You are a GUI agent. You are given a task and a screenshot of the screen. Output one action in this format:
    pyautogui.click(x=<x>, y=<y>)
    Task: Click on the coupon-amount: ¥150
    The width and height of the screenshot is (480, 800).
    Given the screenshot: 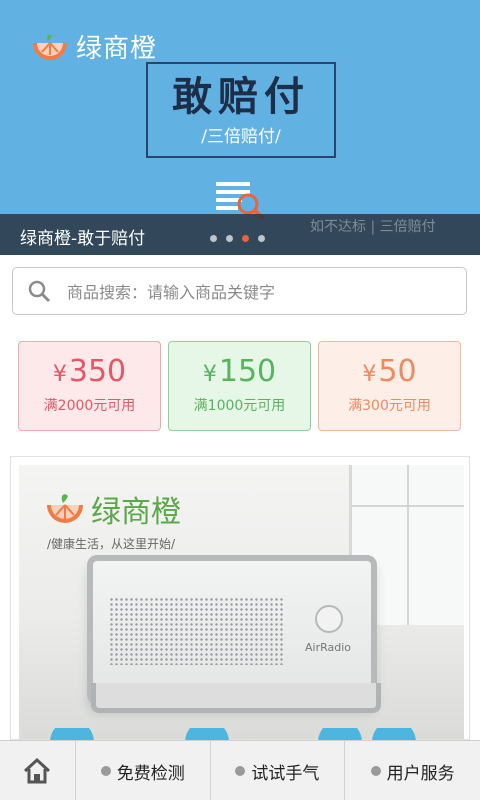 What is the action you would take?
    pyautogui.click(x=239, y=371)
    